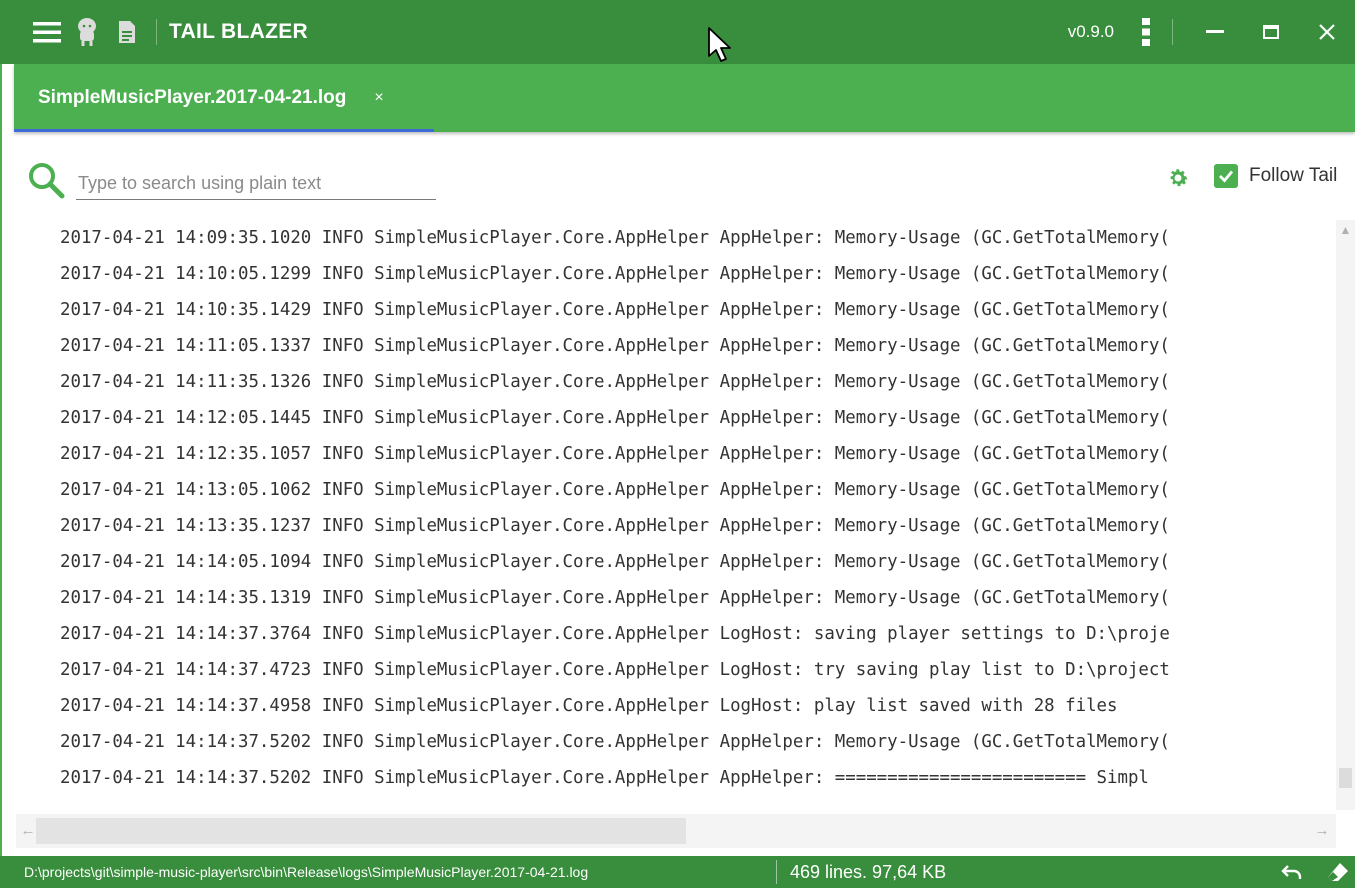 The image size is (1355, 888). What do you see at coordinates (684, 98) in the screenshot?
I see `tab-bar: SimpleMusicPlayer.2017-04-21.log ×` at bounding box center [684, 98].